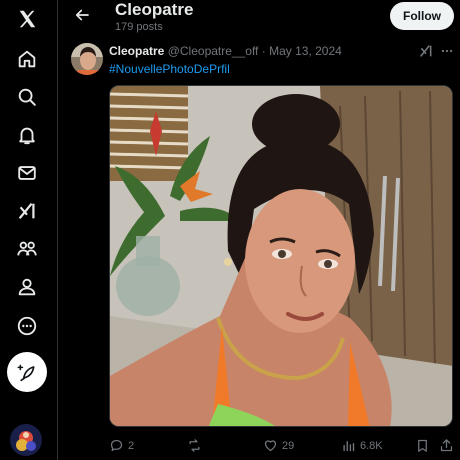 Image resolution: width=460 pixels, height=460 pixels. What do you see at coordinates (305, 51) in the screenshot?
I see `tweet-date: May 13, 2024` at bounding box center [305, 51].